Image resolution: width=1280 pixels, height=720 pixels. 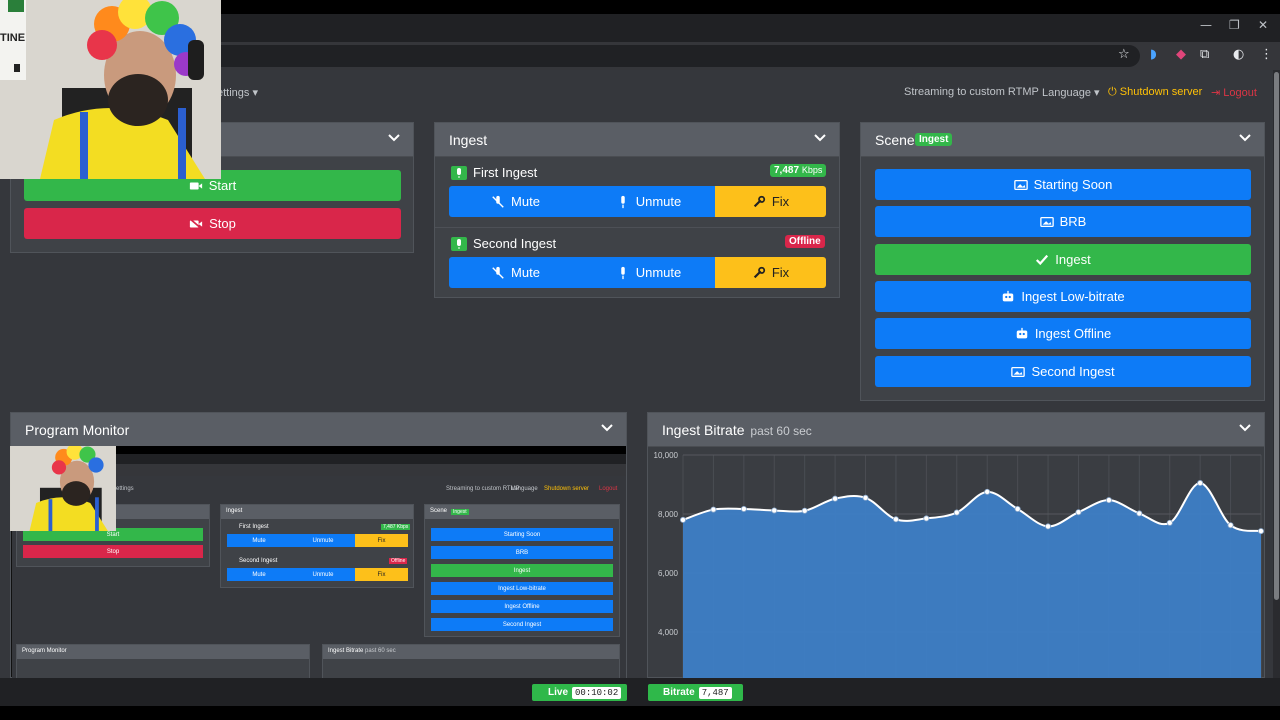 What do you see at coordinates (658, 272) in the screenshot?
I see `unmute-label: Unmute` at bounding box center [658, 272].